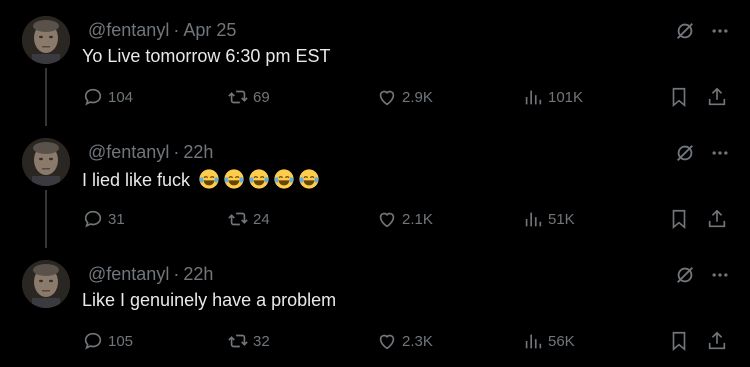  Describe the element at coordinates (561, 219) in the screenshot. I see `view-count: 51K` at that location.